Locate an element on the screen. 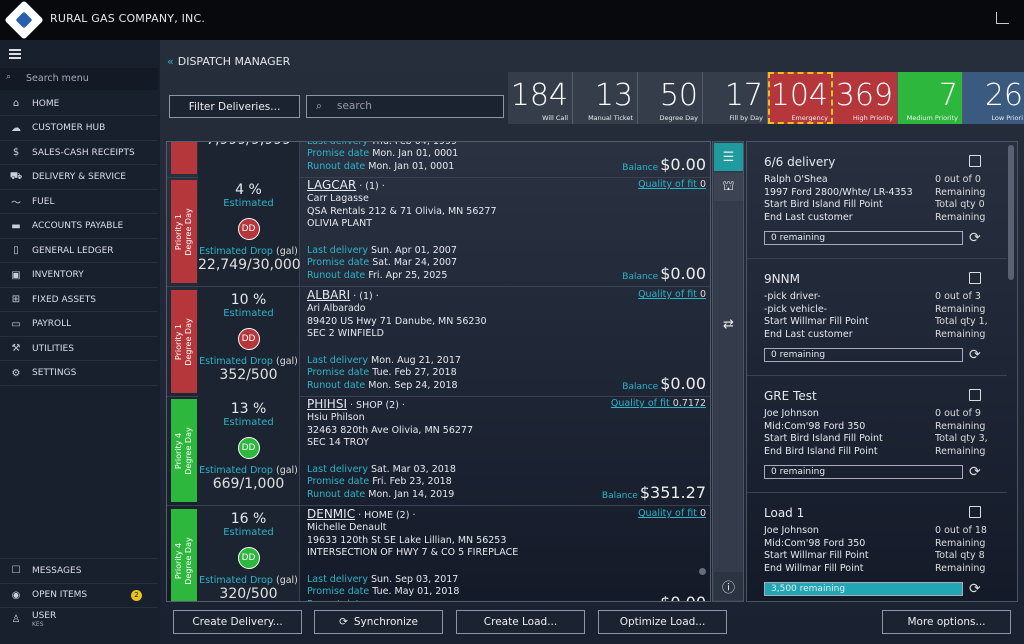  sidebar-item-label: CUSTOMER HUB is located at coordinates (69, 128).